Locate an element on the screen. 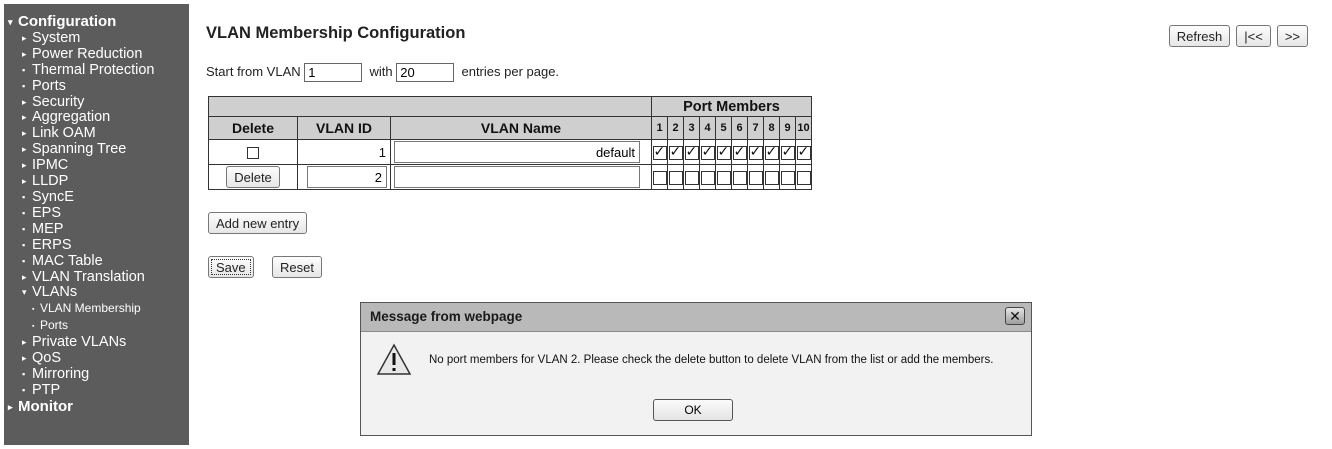 The height and width of the screenshot is (449, 1332). sidebar-item-aggregation: ▸ Aggregation is located at coordinates (96, 117).